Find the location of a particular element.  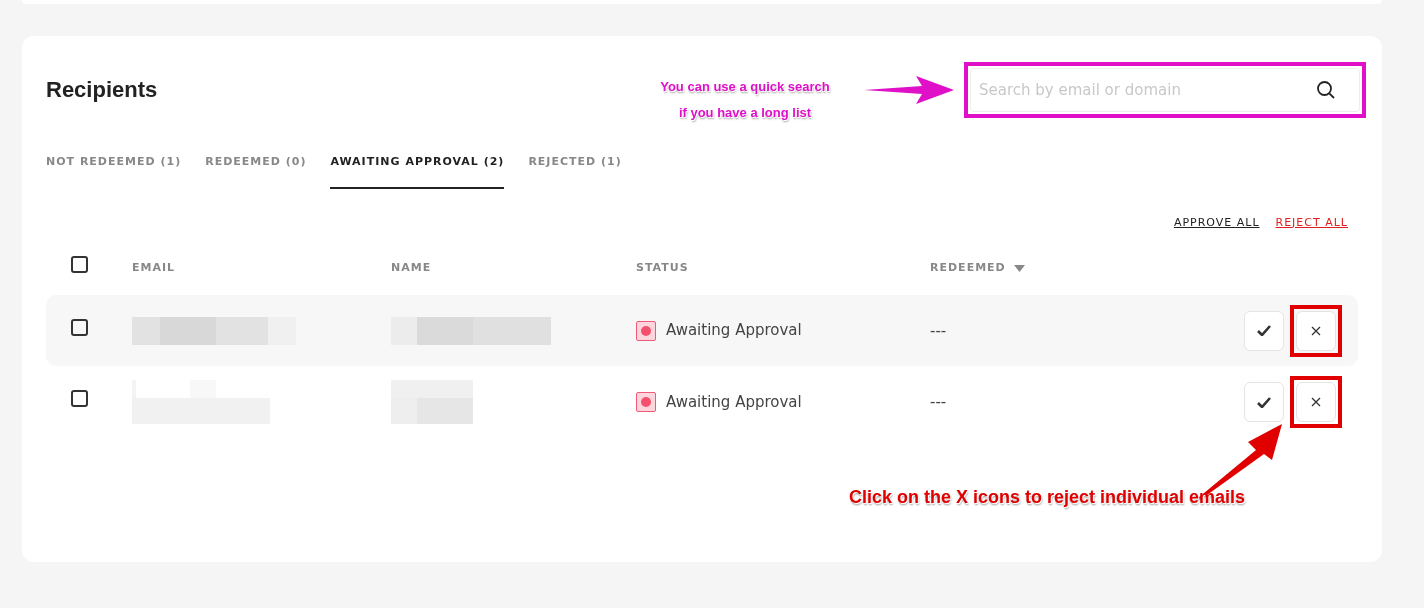

annotation-text: Click on the X icons to reject individual emails is located at coordinates (1047, 497).